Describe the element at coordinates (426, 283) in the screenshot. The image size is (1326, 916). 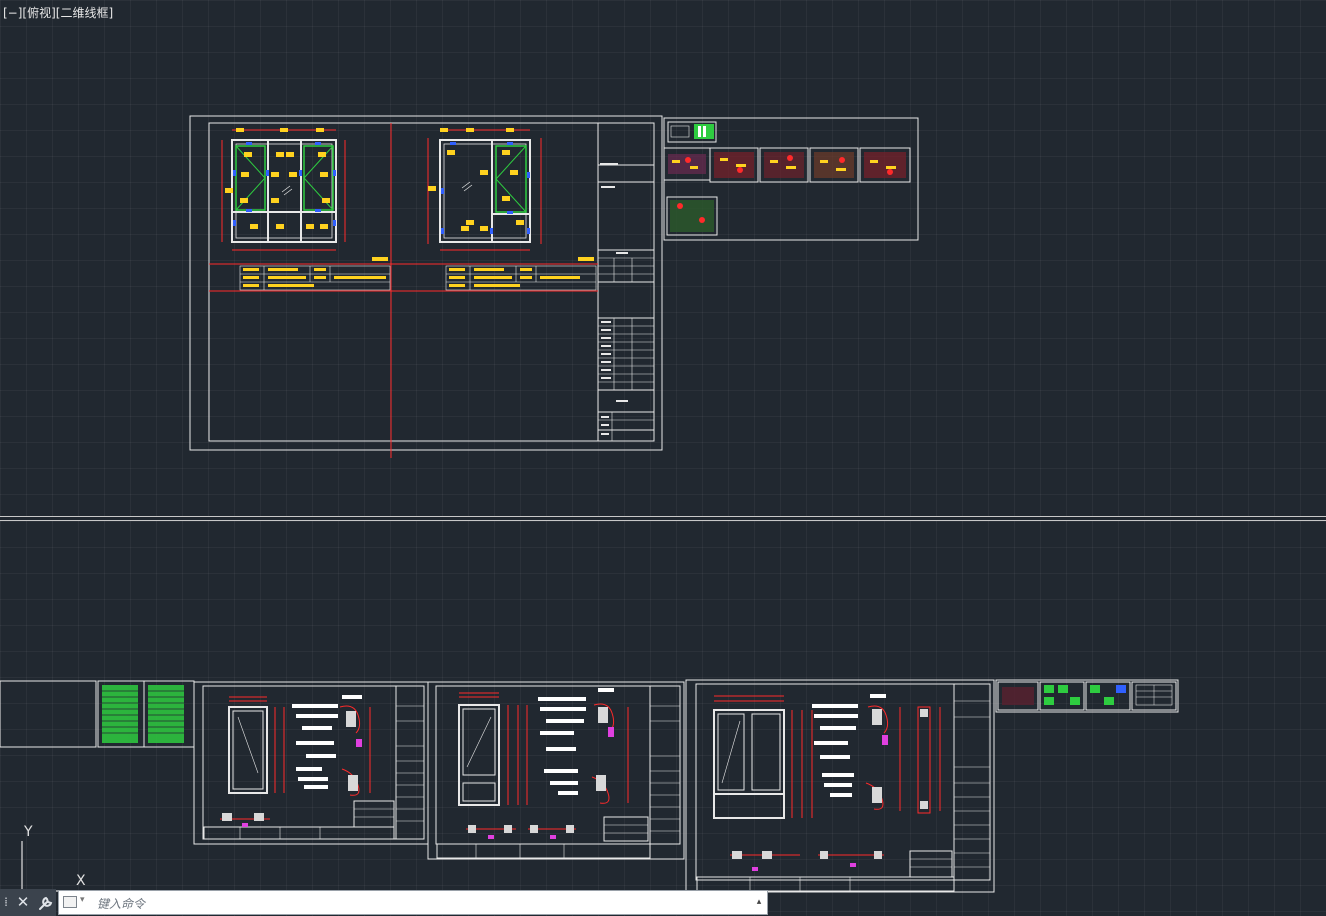
I see `main-drawing-sheet` at that location.